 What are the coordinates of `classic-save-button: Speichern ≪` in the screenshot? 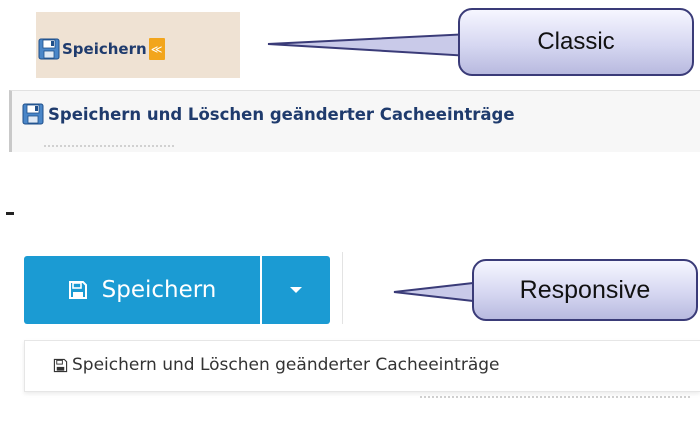 It's located at (101, 49).